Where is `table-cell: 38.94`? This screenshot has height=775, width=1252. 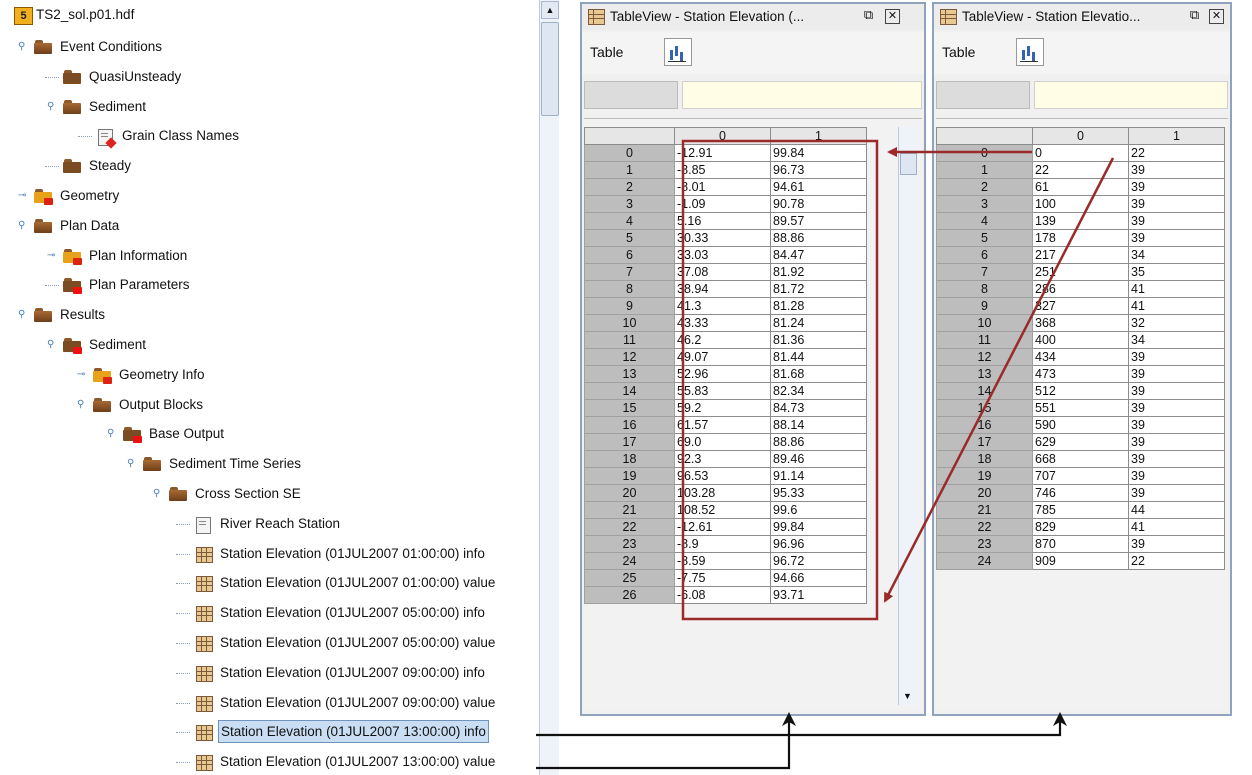 table-cell: 38.94 is located at coordinates (722, 289).